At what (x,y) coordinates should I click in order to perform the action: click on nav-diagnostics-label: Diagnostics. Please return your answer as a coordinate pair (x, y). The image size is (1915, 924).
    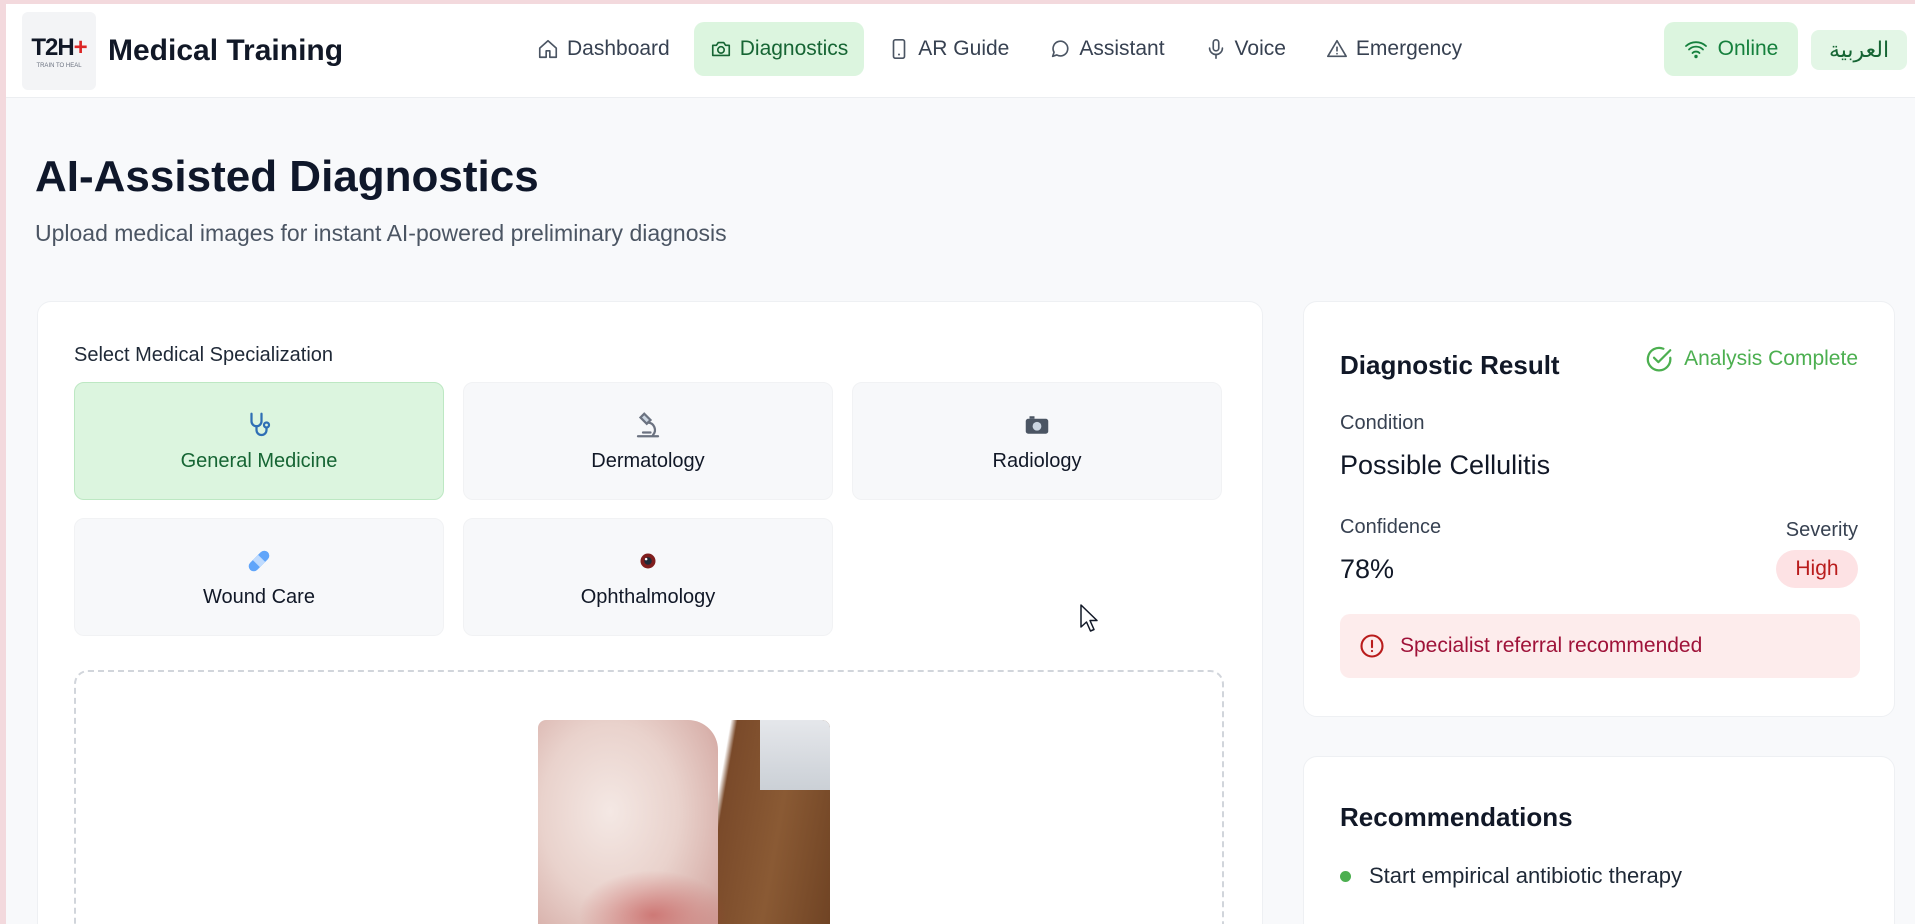
    Looking at the image, I should click on (794, 48).